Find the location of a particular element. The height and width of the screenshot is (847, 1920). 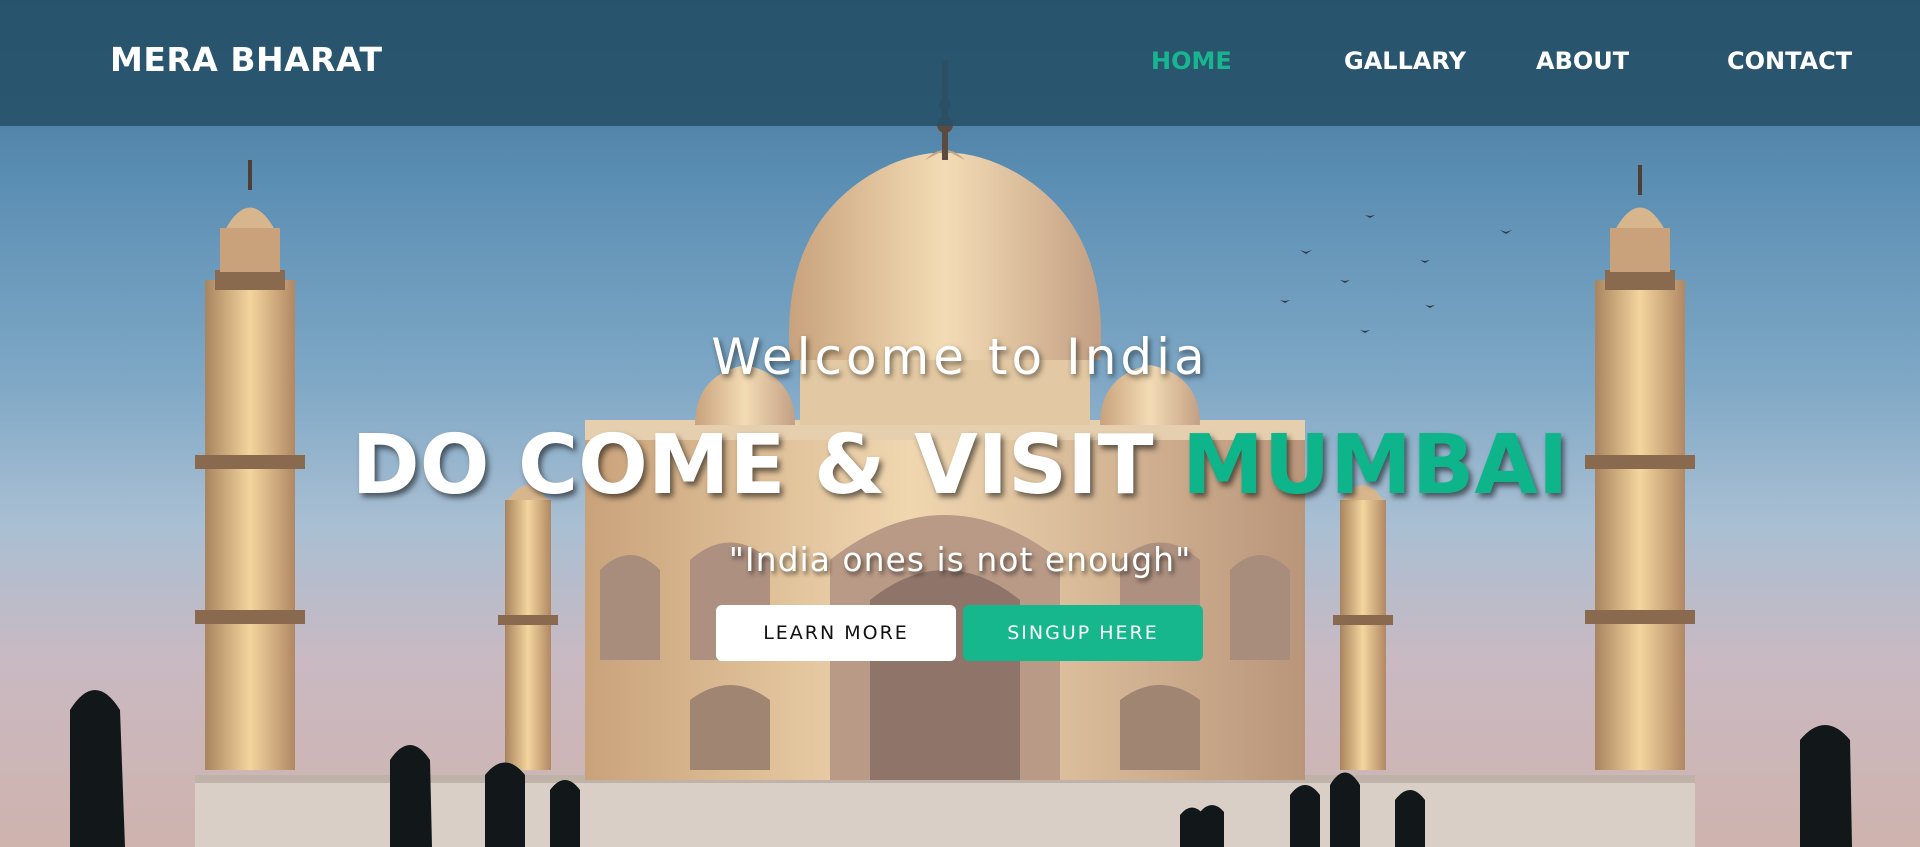

nav-link-contact: CONTACT is located at coordinates (1789, 61).